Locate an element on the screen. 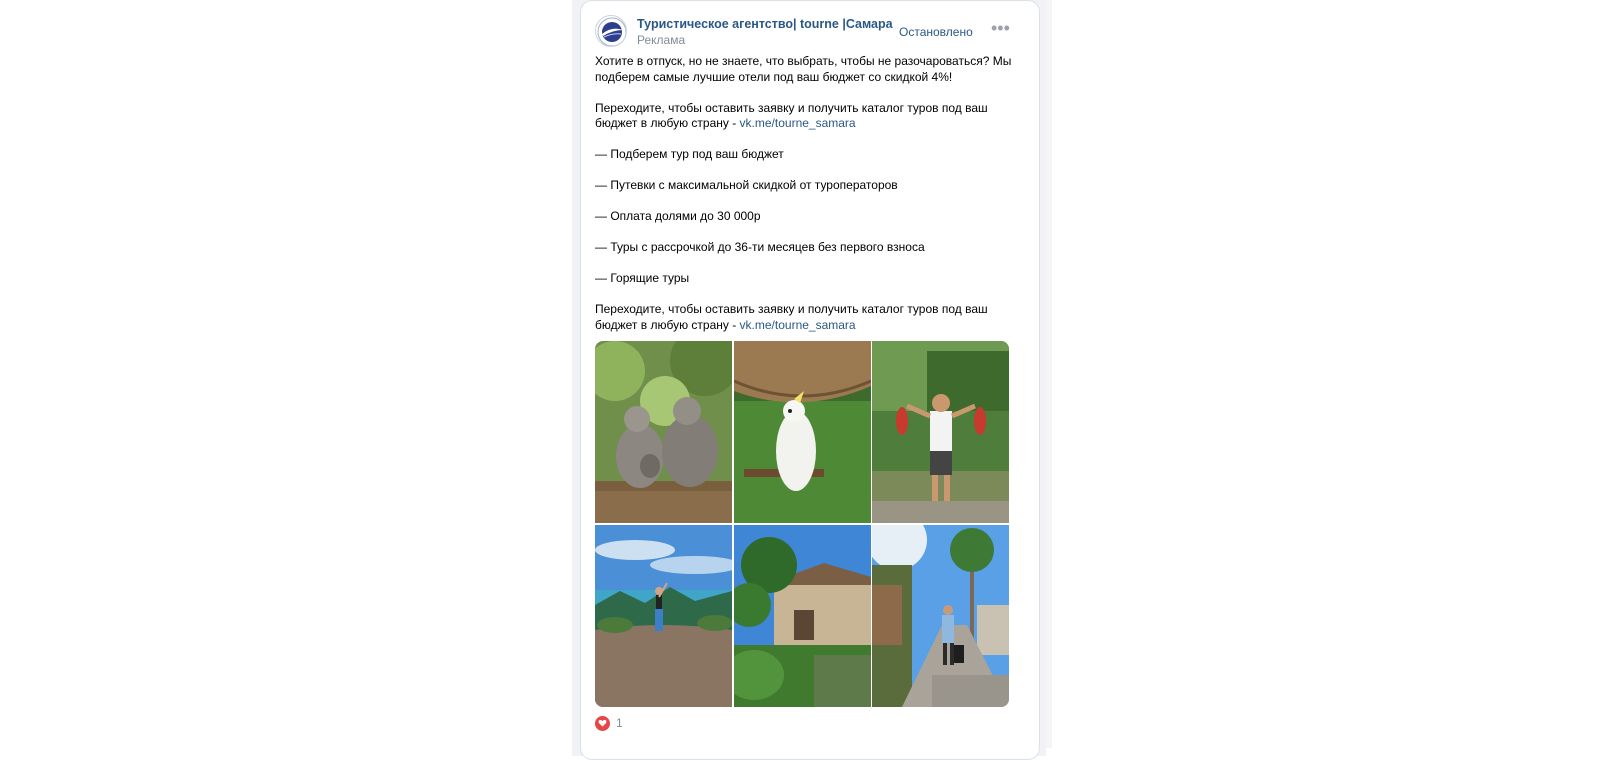  post-bullet: — Горящие туры is located at coordinates (642, 278).